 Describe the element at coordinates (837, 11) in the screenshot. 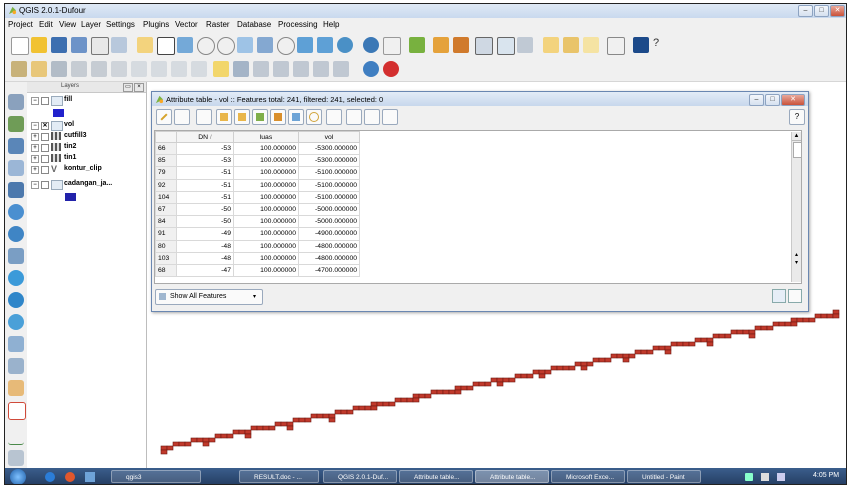

I see `close-button: ✕` at that location.